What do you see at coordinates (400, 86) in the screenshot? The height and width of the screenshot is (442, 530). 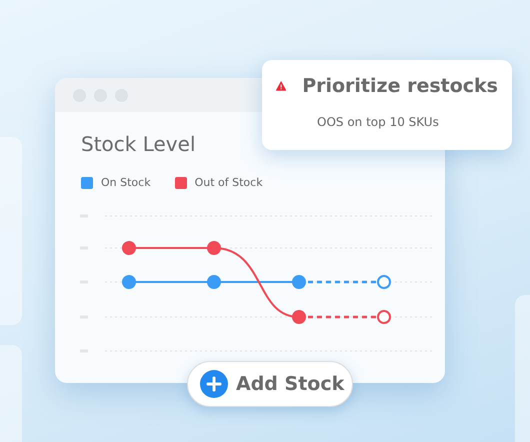 I see `alert-title: Prioritize restocks` at bounding box center [400, 86].